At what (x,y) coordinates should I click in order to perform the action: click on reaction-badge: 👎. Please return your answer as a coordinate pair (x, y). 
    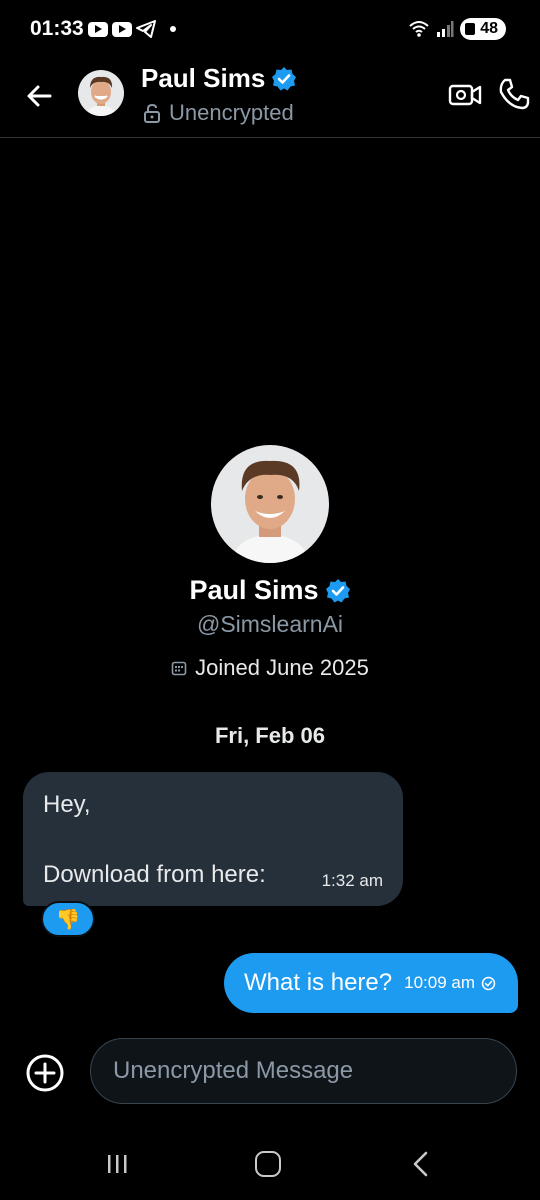
    Looking at the image, I should click on (68, 919).